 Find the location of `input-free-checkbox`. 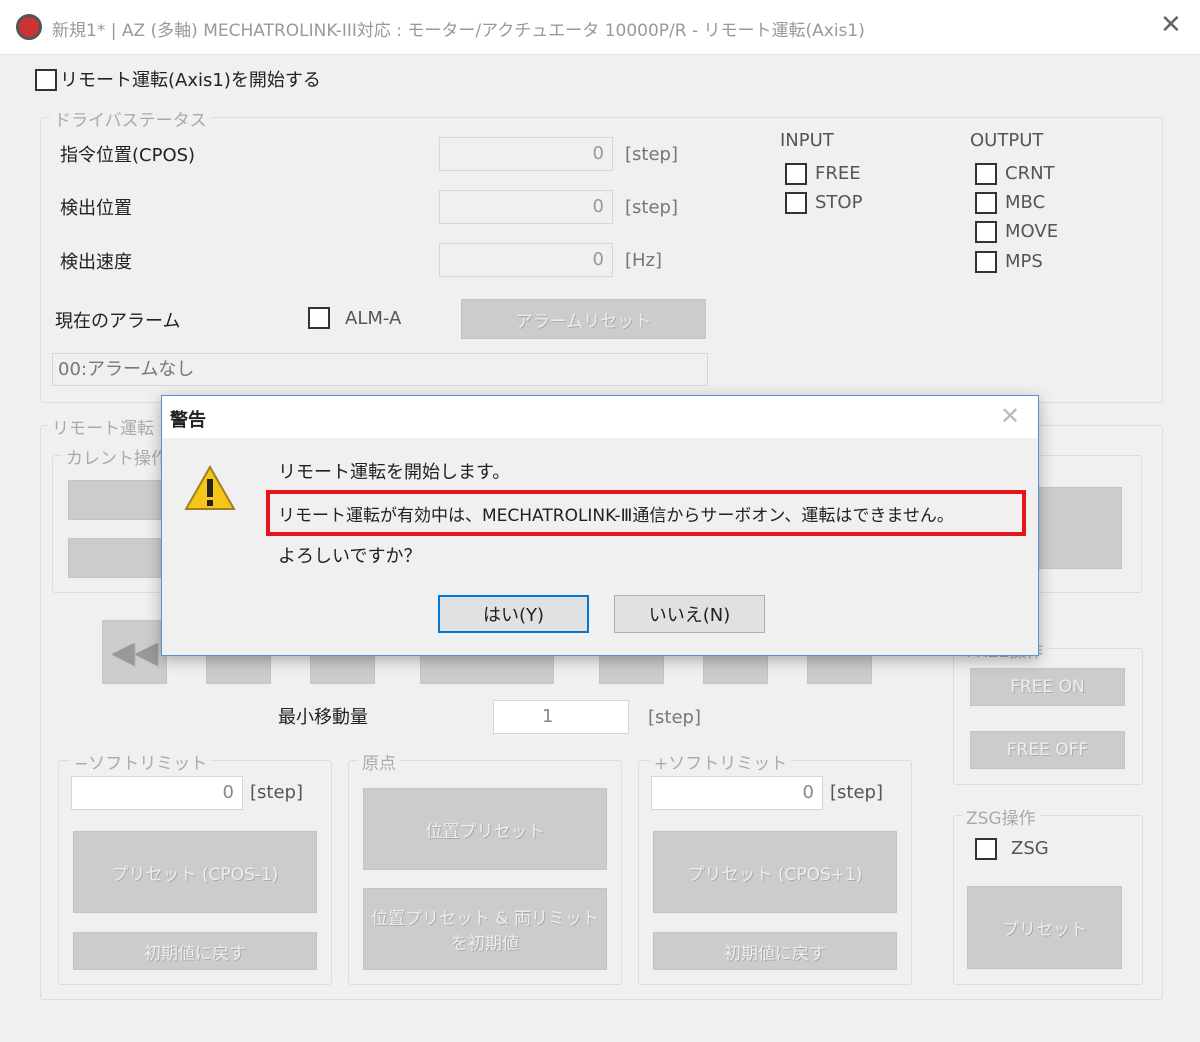

input-free-checkbox is located at coordinates (796, 174).